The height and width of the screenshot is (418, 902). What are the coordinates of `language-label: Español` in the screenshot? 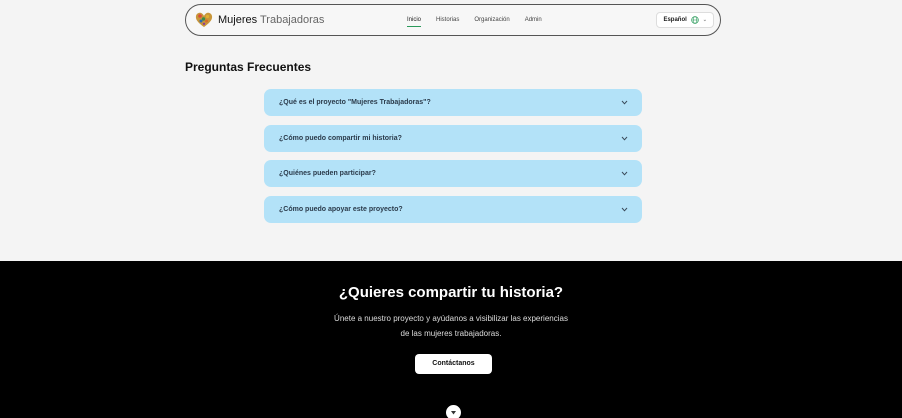 It's located at (675, 20).